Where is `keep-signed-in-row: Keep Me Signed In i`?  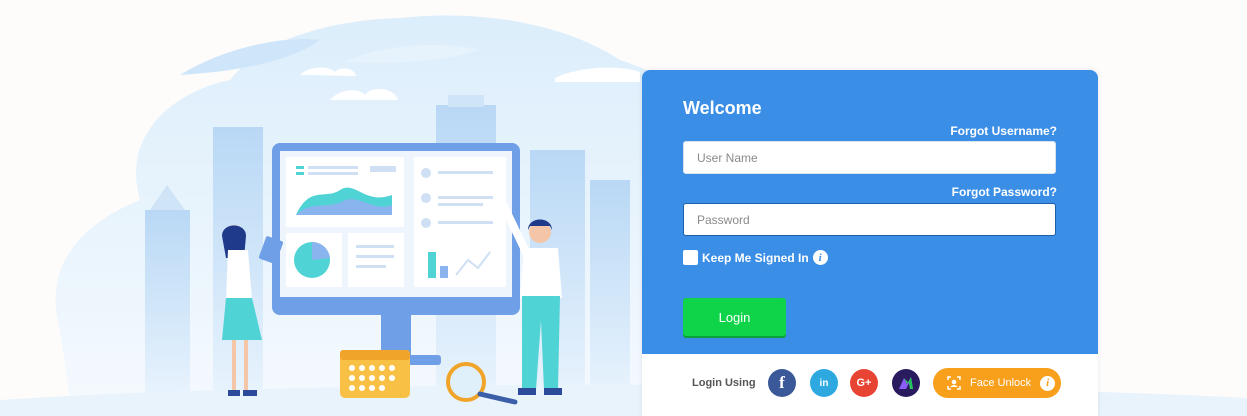
keep-signed-in-row: Keep Me Signed In i is located at coordinates (755, 257).